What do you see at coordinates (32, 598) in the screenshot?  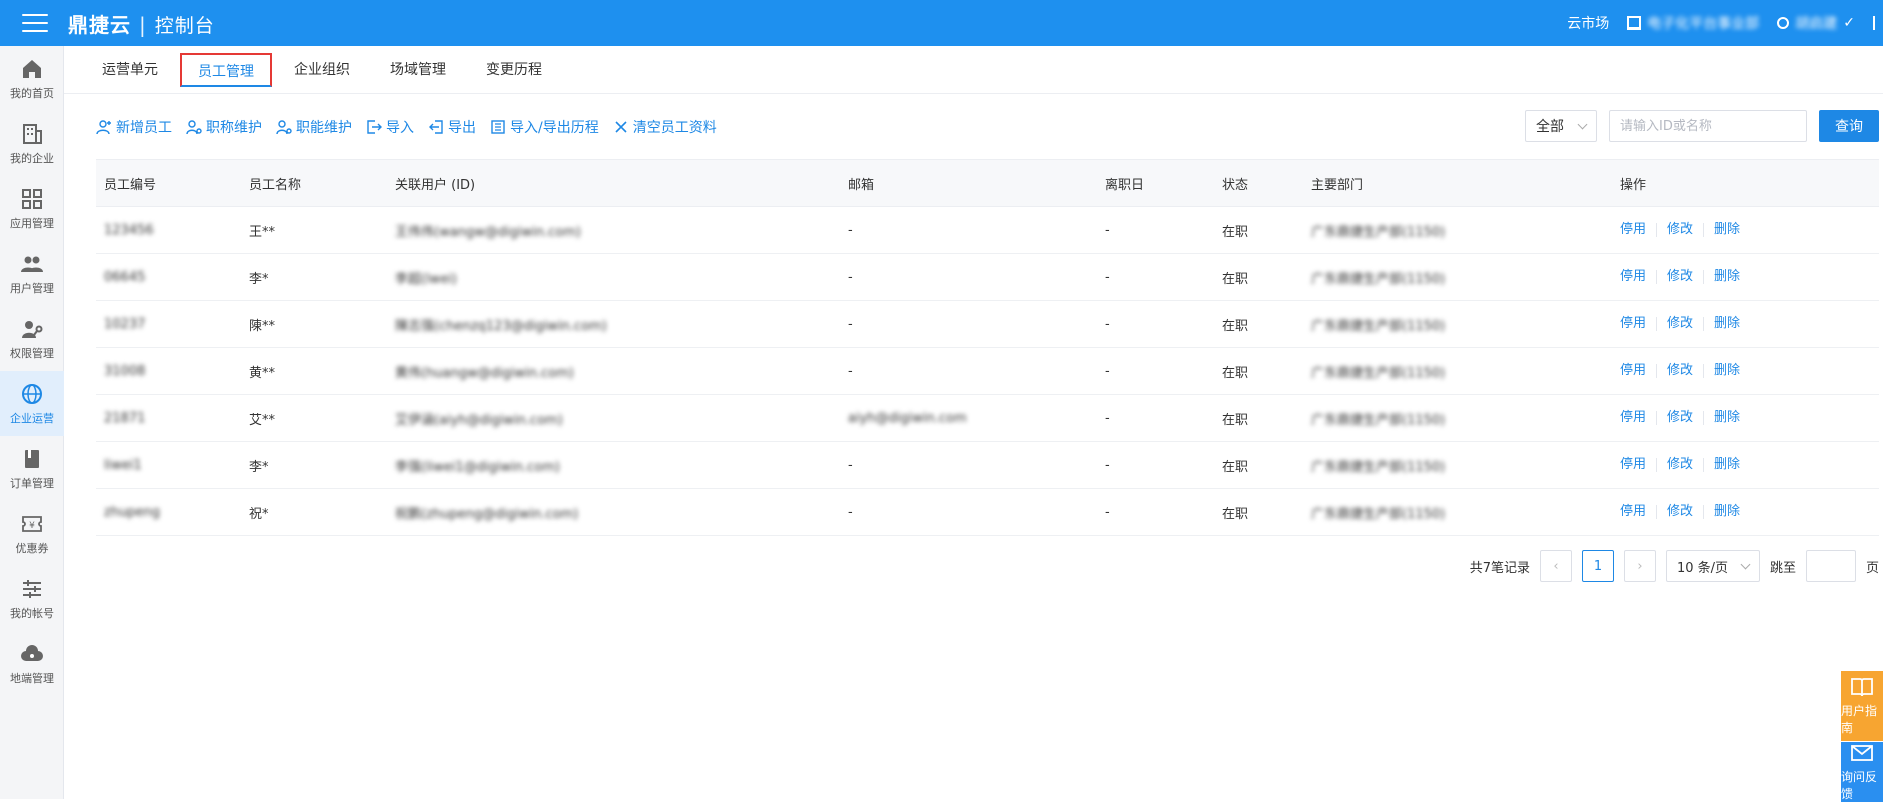 I see `sidebar-item-account: 我的帐号` at bounding box center [32, 598].